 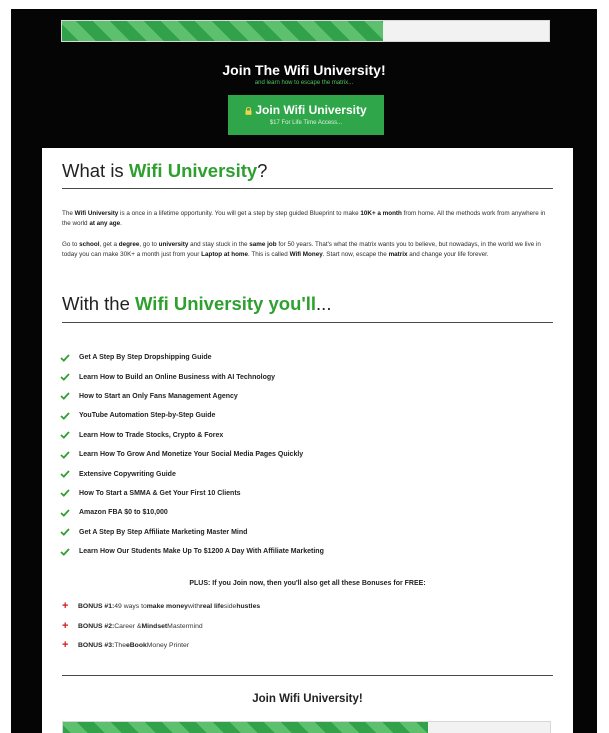 What do you see at coordinates (248, 111) in the screenshot?
I see `lock-icon` at bounding box center [248, 111].